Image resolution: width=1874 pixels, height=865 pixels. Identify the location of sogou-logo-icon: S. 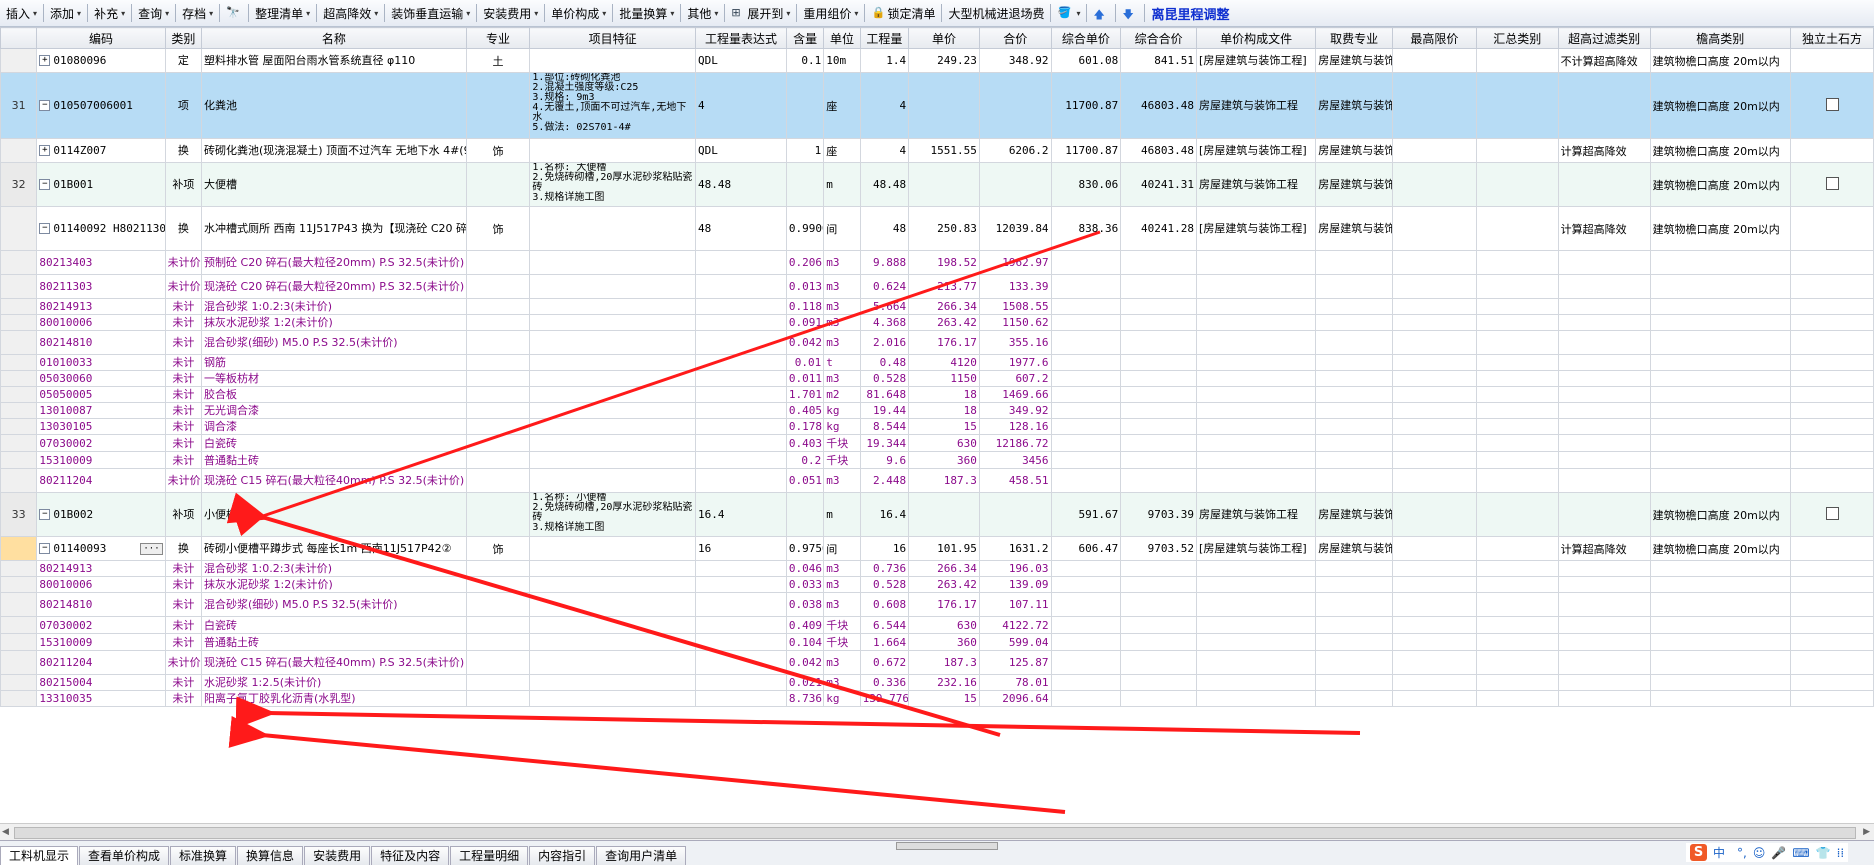
(1698, 852).